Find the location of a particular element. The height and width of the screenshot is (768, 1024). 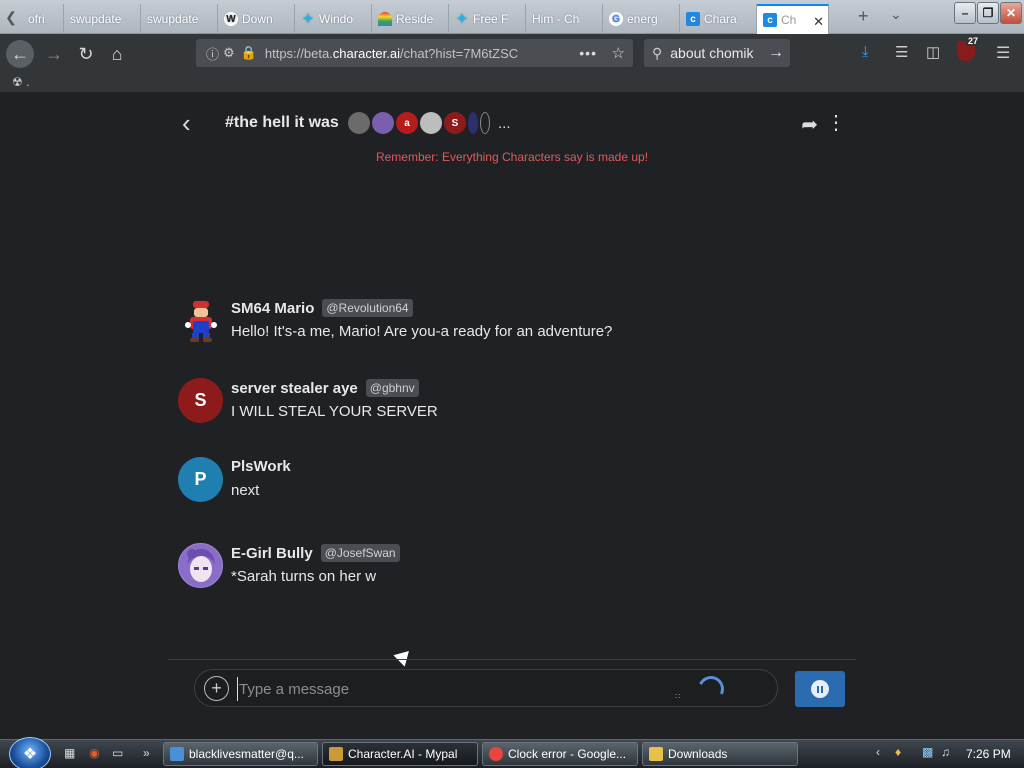

minimize-icon: – is located at coordinates (965, 13).